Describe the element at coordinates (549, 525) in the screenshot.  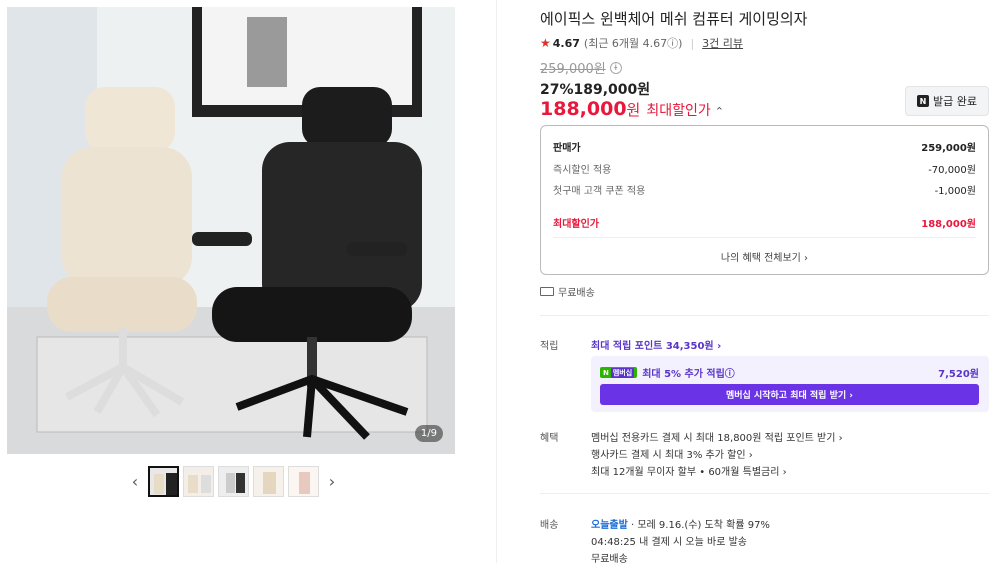
I see `delivery-label: 배송` at that location.